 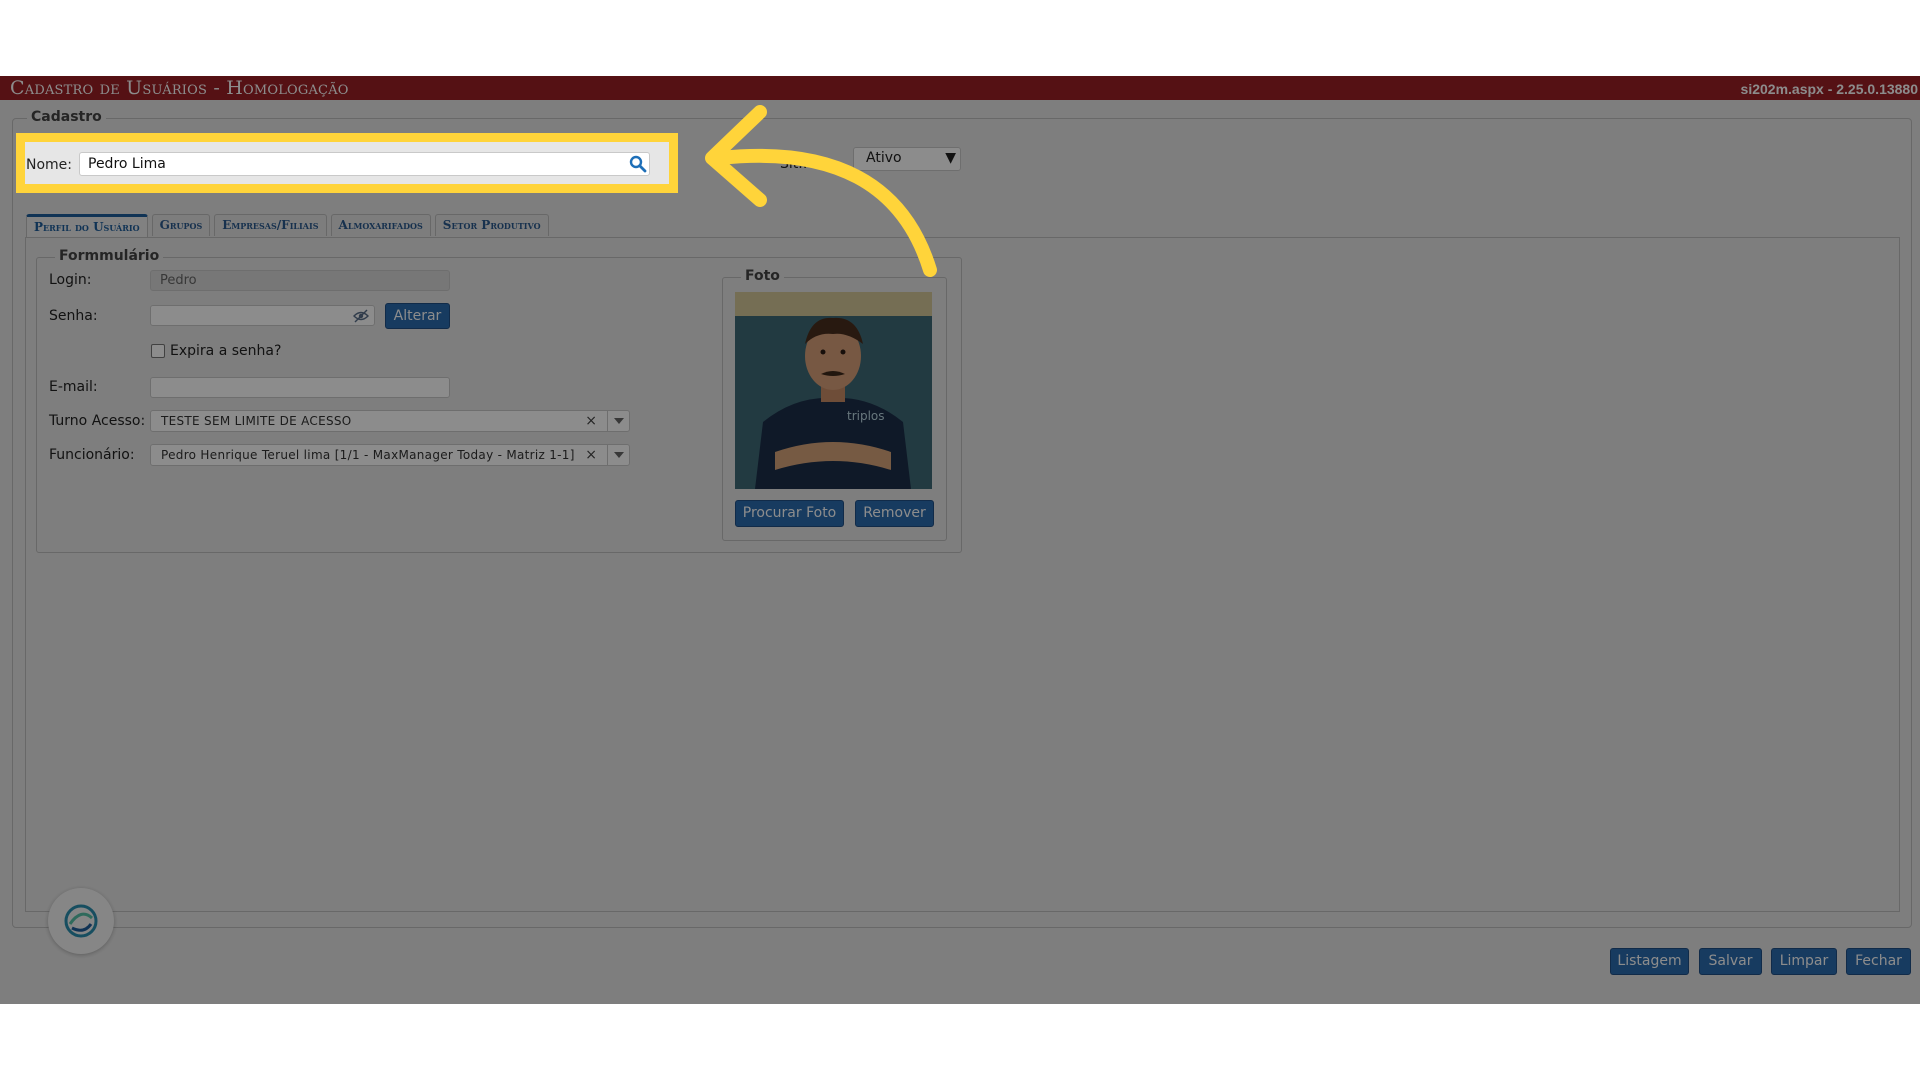 What do you see at coordinates (361, 316) in the screenshot?
I see `eye-slash-icon` at bounding box center [361, 316].